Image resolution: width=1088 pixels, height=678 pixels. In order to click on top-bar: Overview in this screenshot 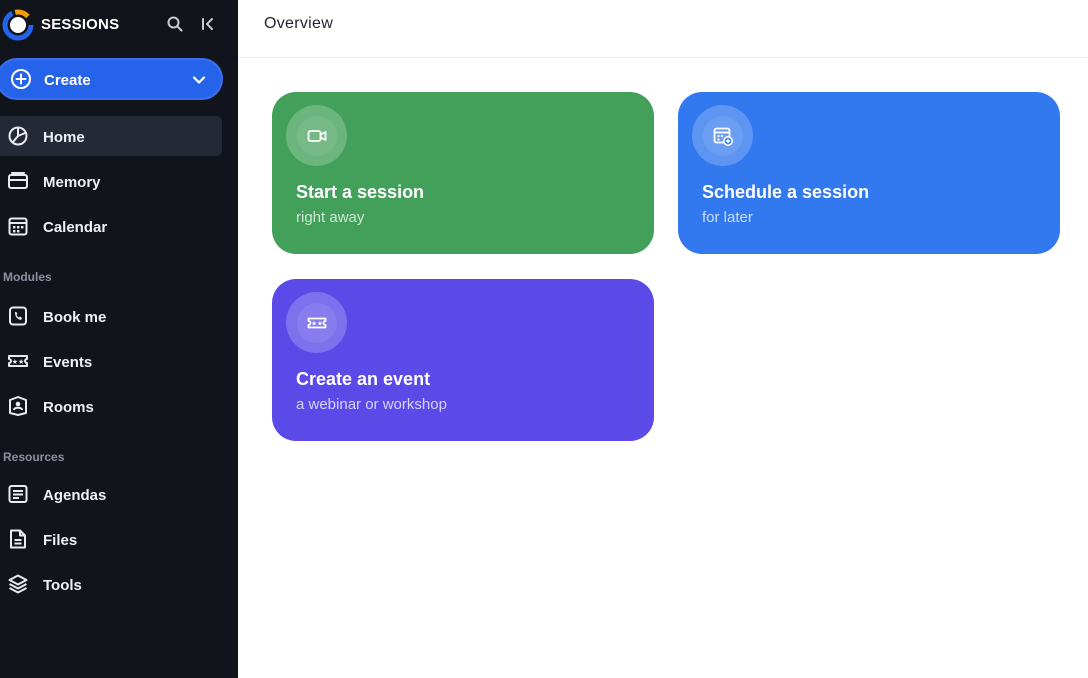, I will do `click(663, 29)`.